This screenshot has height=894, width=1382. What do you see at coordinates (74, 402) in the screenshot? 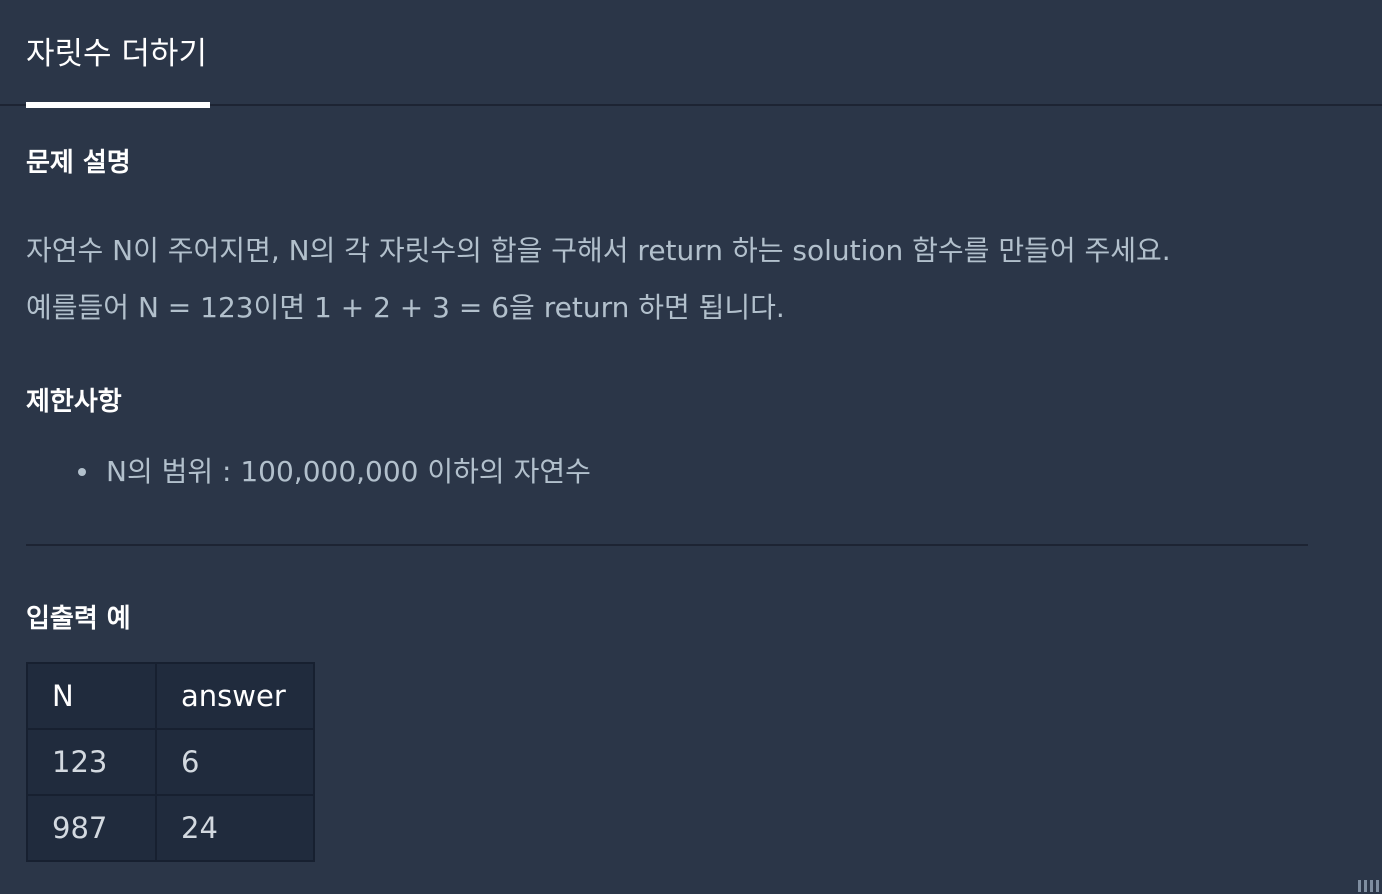
I see `limits-heading: 제한사항` at bounding box center [74, 402].